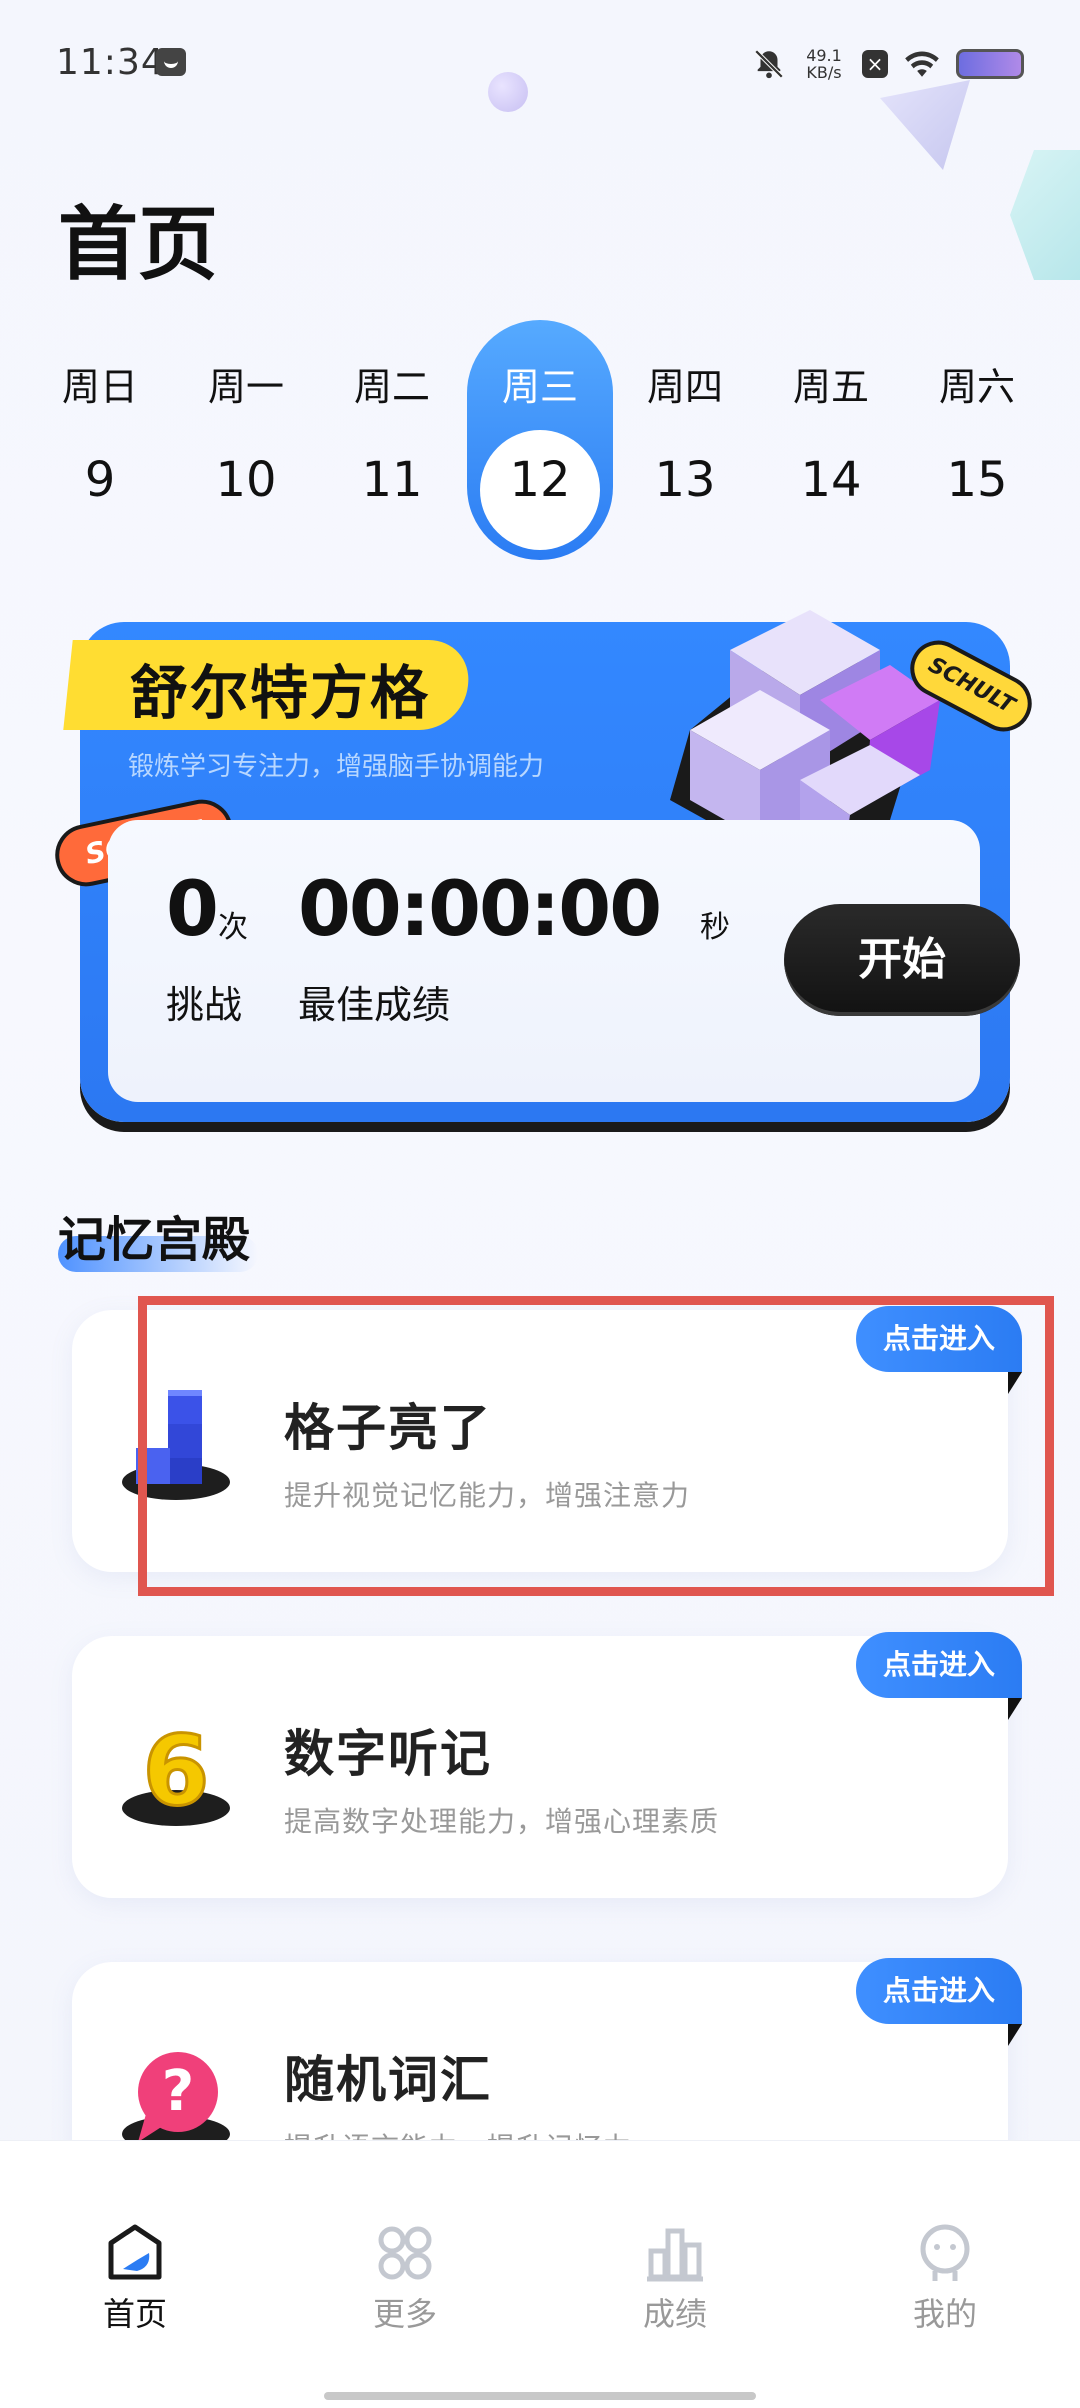  I want to click on decorative-orb, so click(508, 92).